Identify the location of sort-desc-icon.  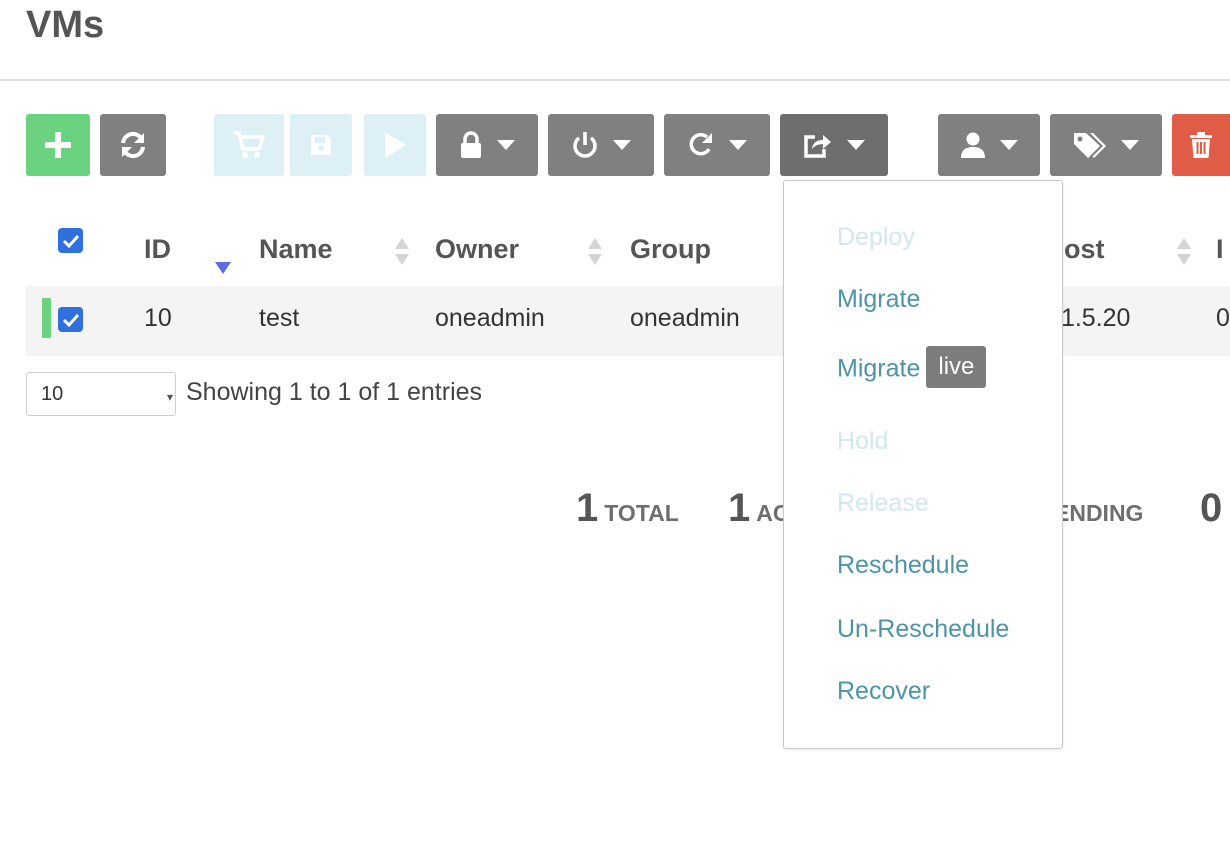
(223, 268).